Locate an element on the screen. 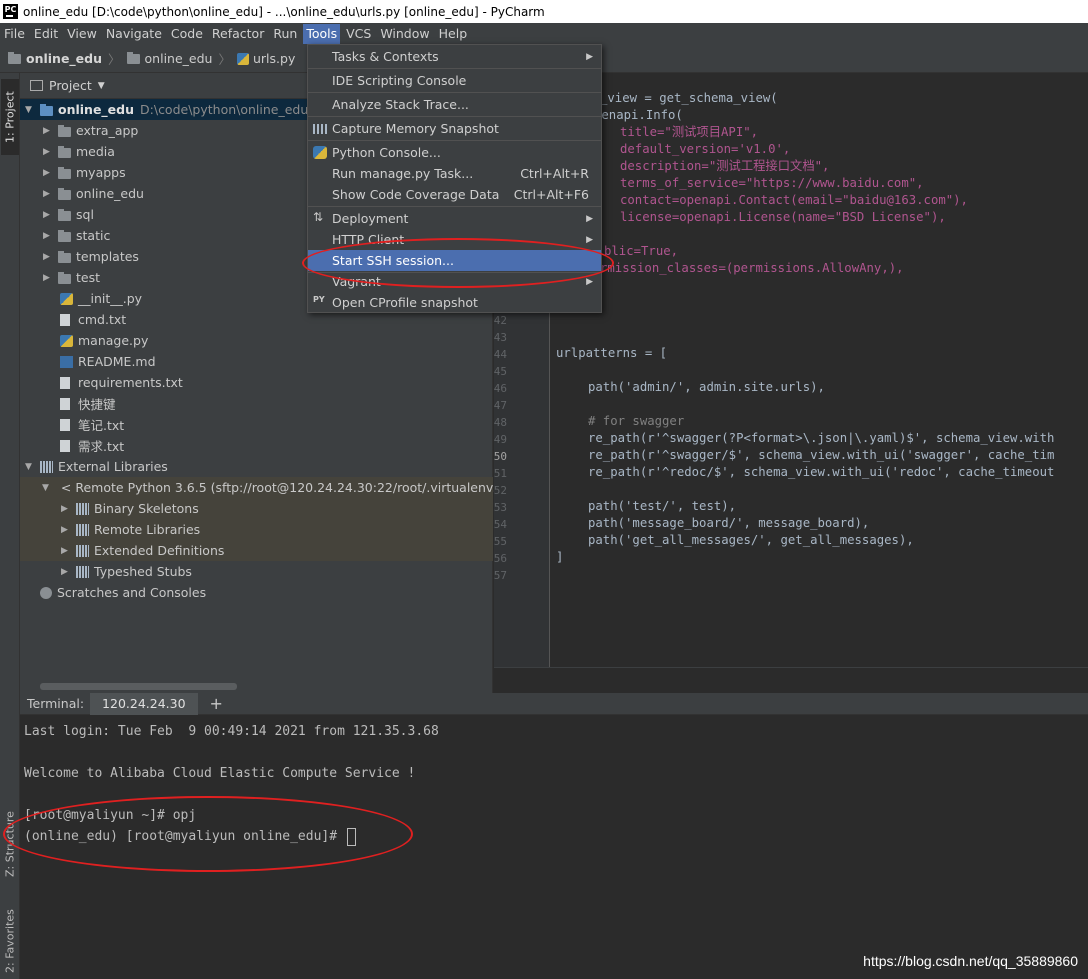 Image resolution: width=1088 pixels, height=979 pixels. tree-file: 需求.txt is located at coordinates (256, 445).